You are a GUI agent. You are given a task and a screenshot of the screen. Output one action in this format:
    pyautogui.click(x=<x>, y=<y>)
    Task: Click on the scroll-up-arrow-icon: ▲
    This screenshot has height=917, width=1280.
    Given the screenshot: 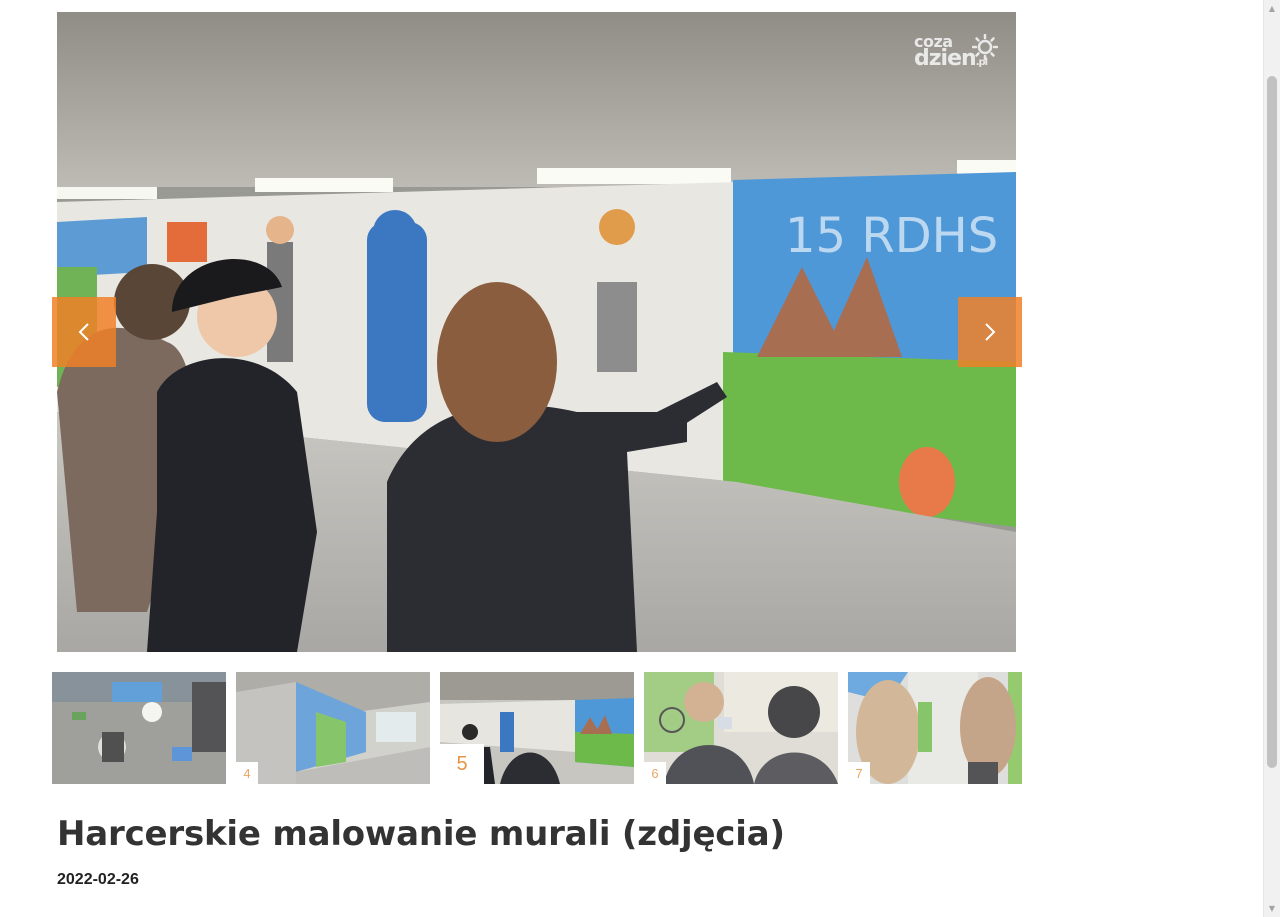 What is the action you would take?
    pyautogui.click(x=1272, y=8)
    